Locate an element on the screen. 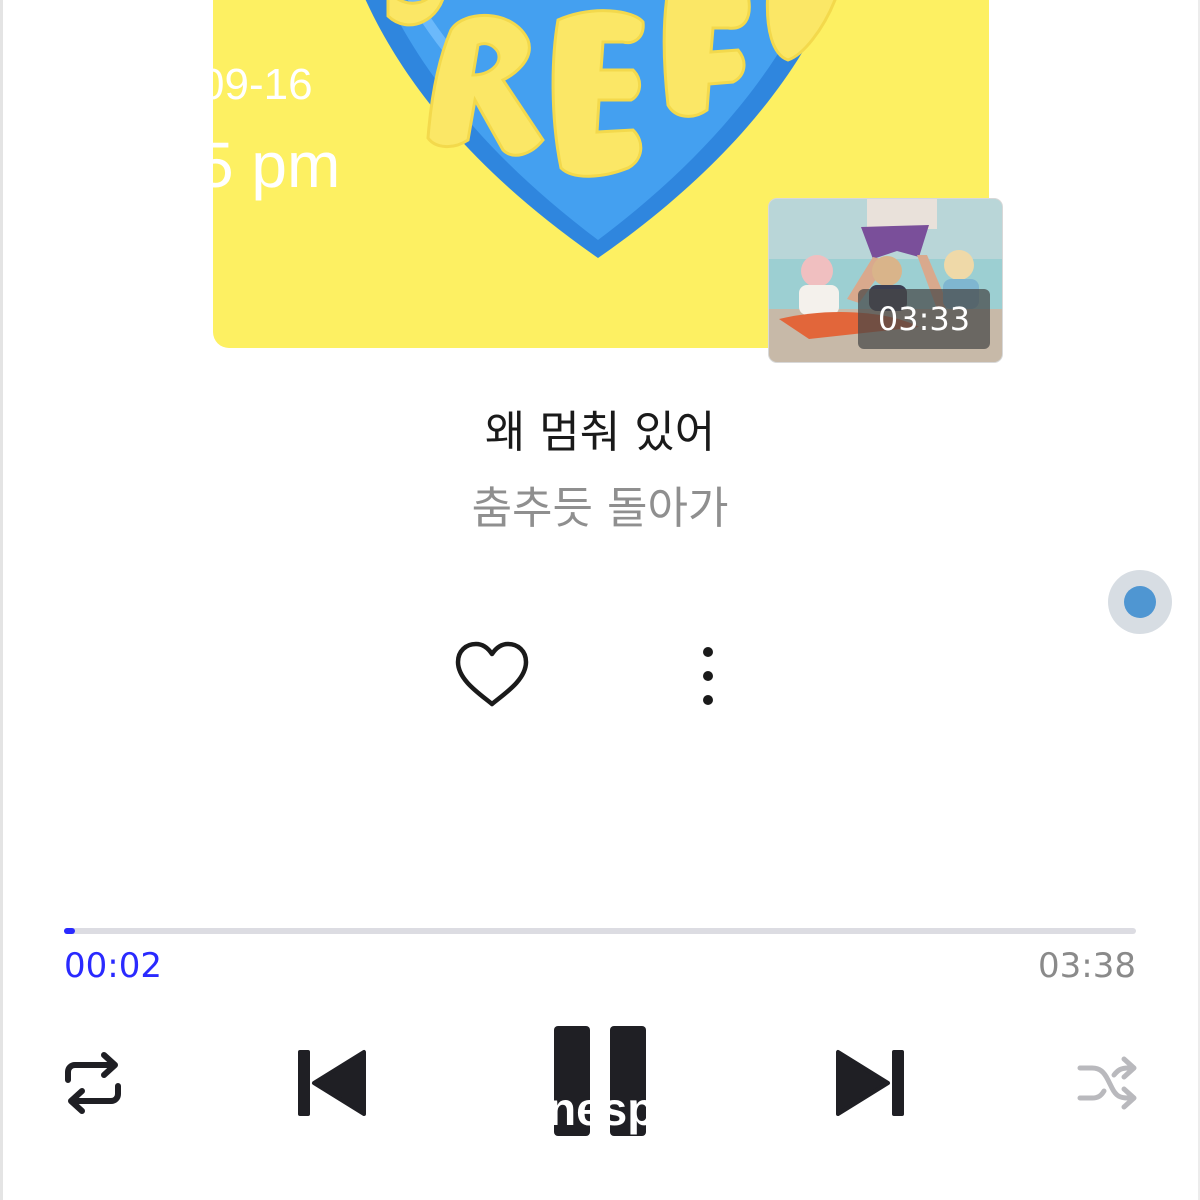 The width and height of the screenshot is (1200, 1200). heart-outline-icon is located at coordinates (492, 674).